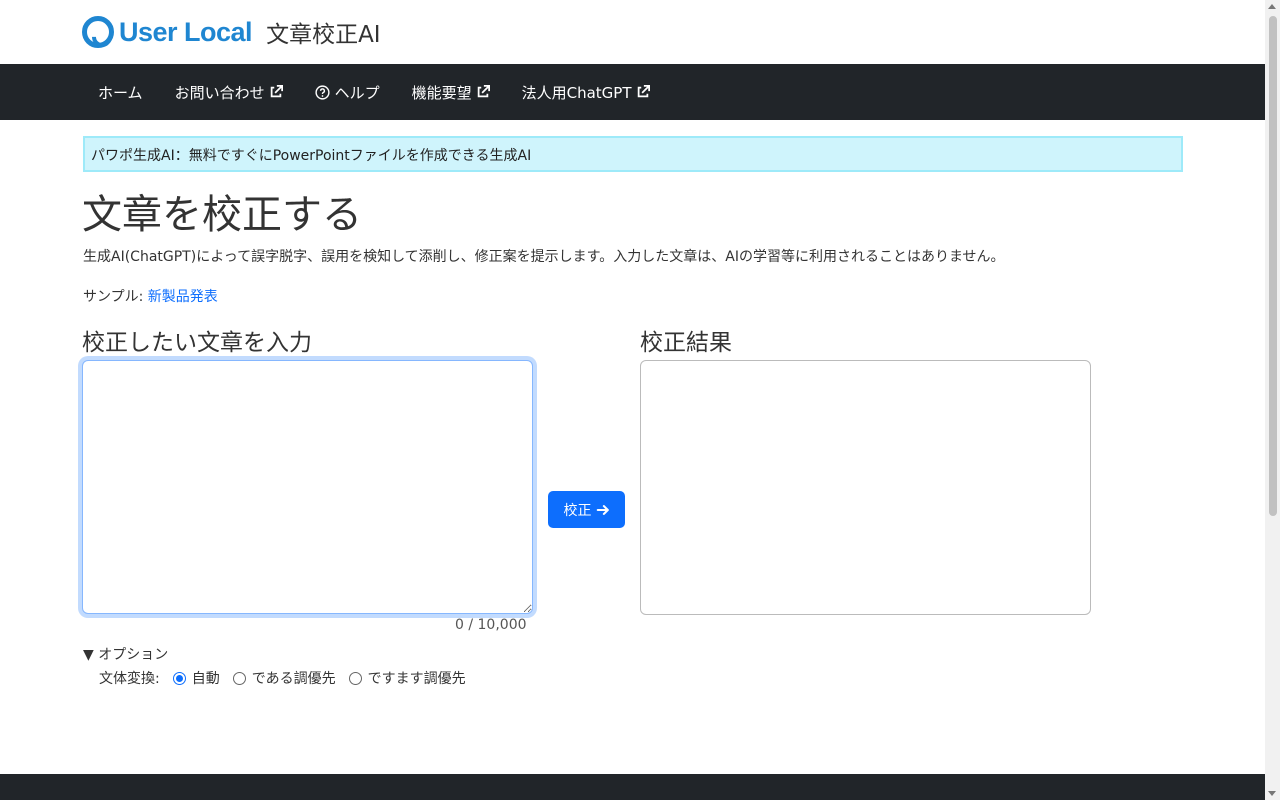  What do you see at coordinates (491, 625) in the screenshot?
I see `char-counter: 0 / 10,000` at bounding box center [491, 625].